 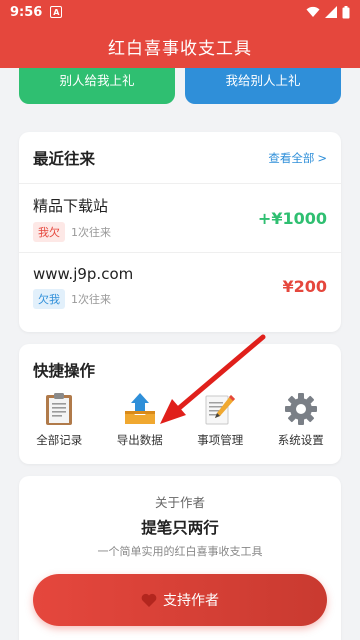 I want to click on event-management-action: 事项管理, so click(x=220, y=425).